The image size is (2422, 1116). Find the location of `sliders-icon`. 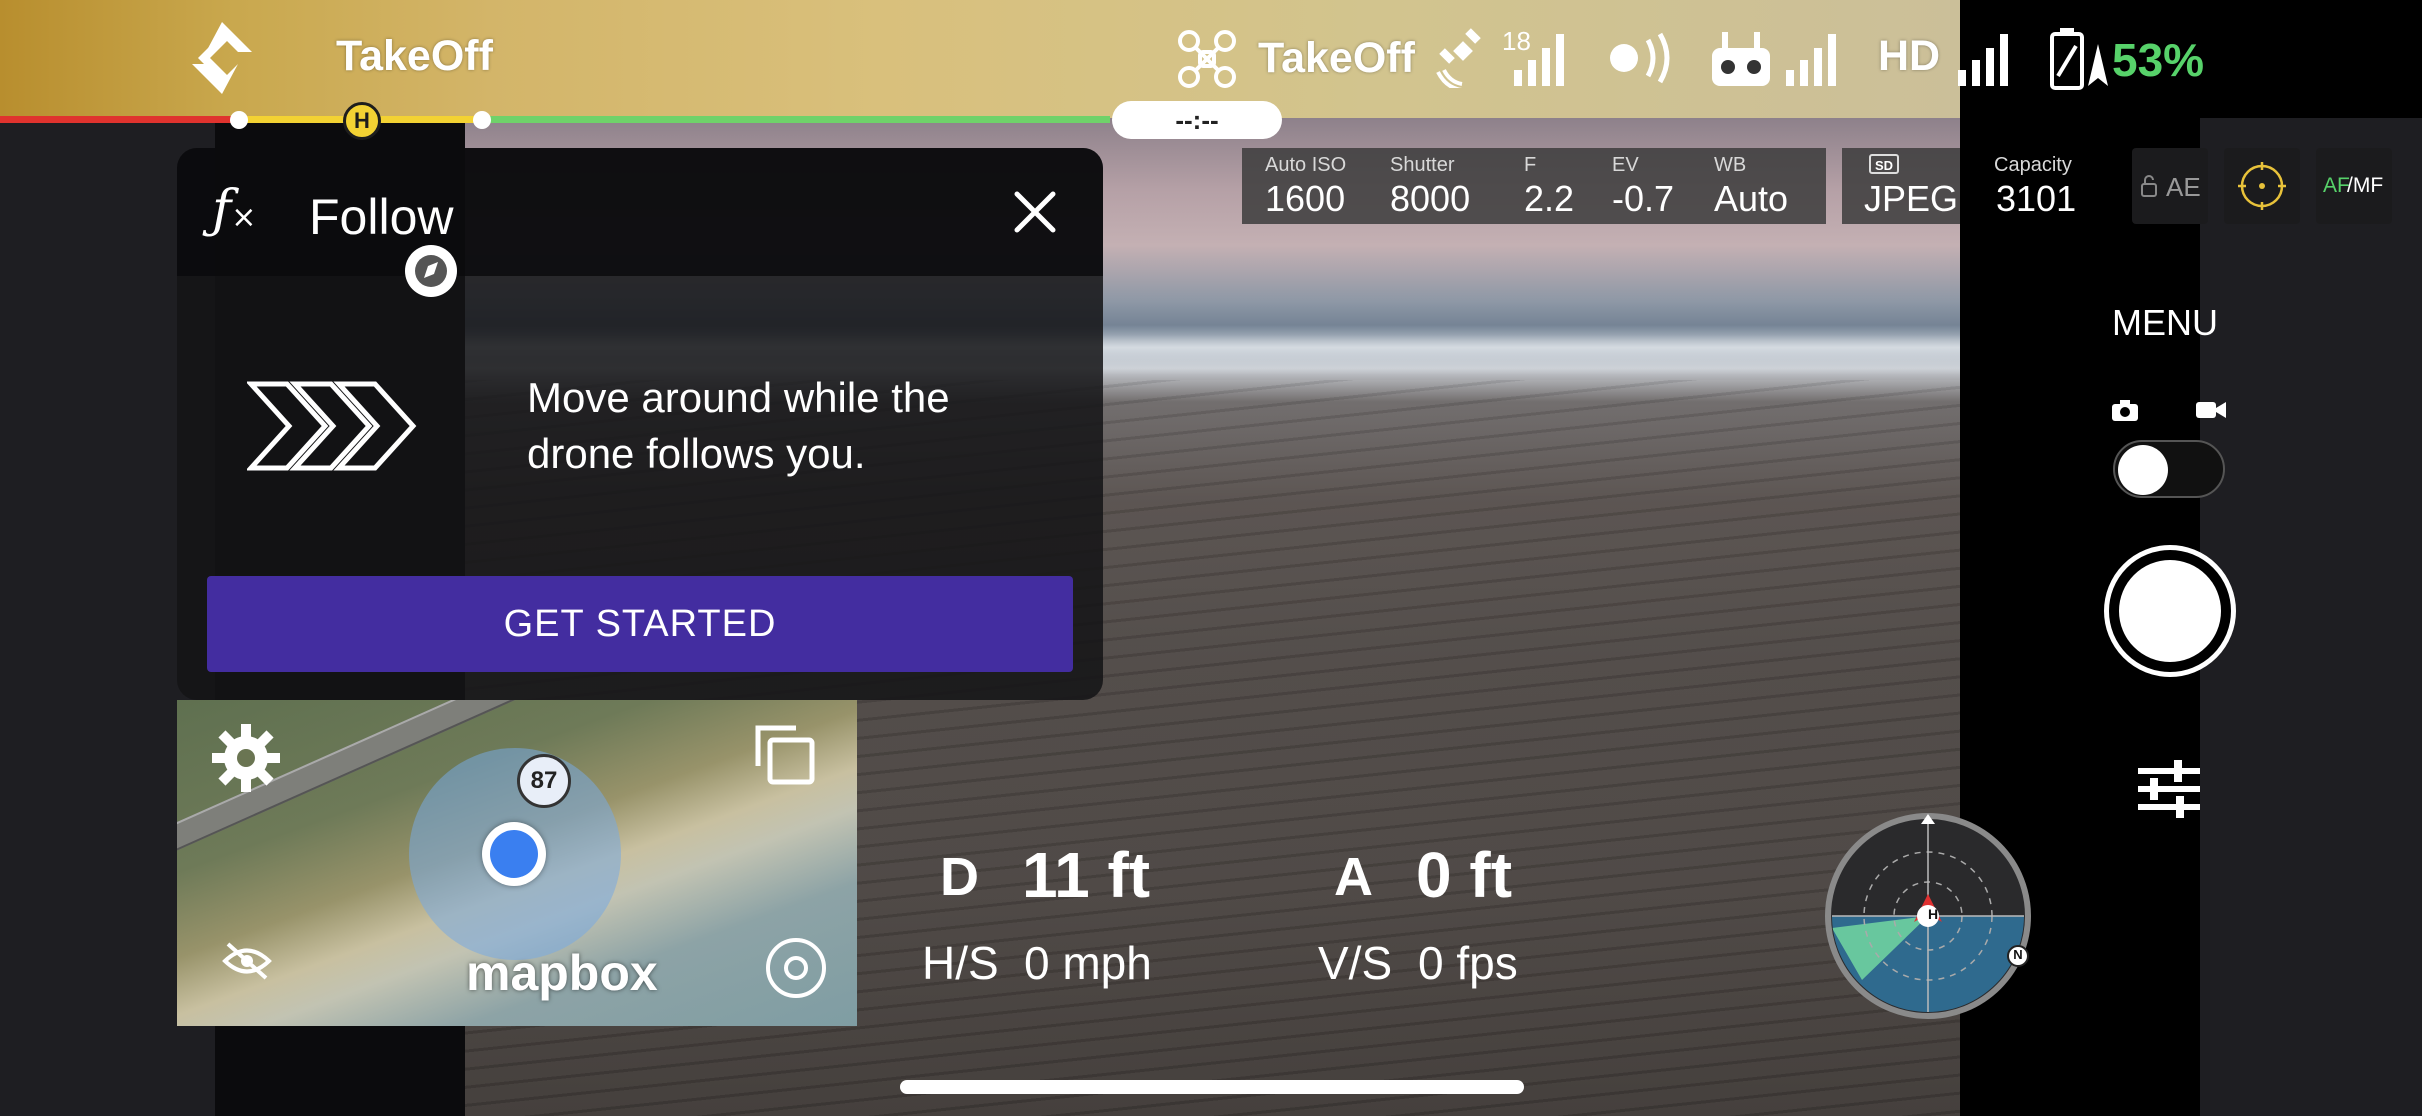

sliders-icon is located at coordinates (2169, 789).